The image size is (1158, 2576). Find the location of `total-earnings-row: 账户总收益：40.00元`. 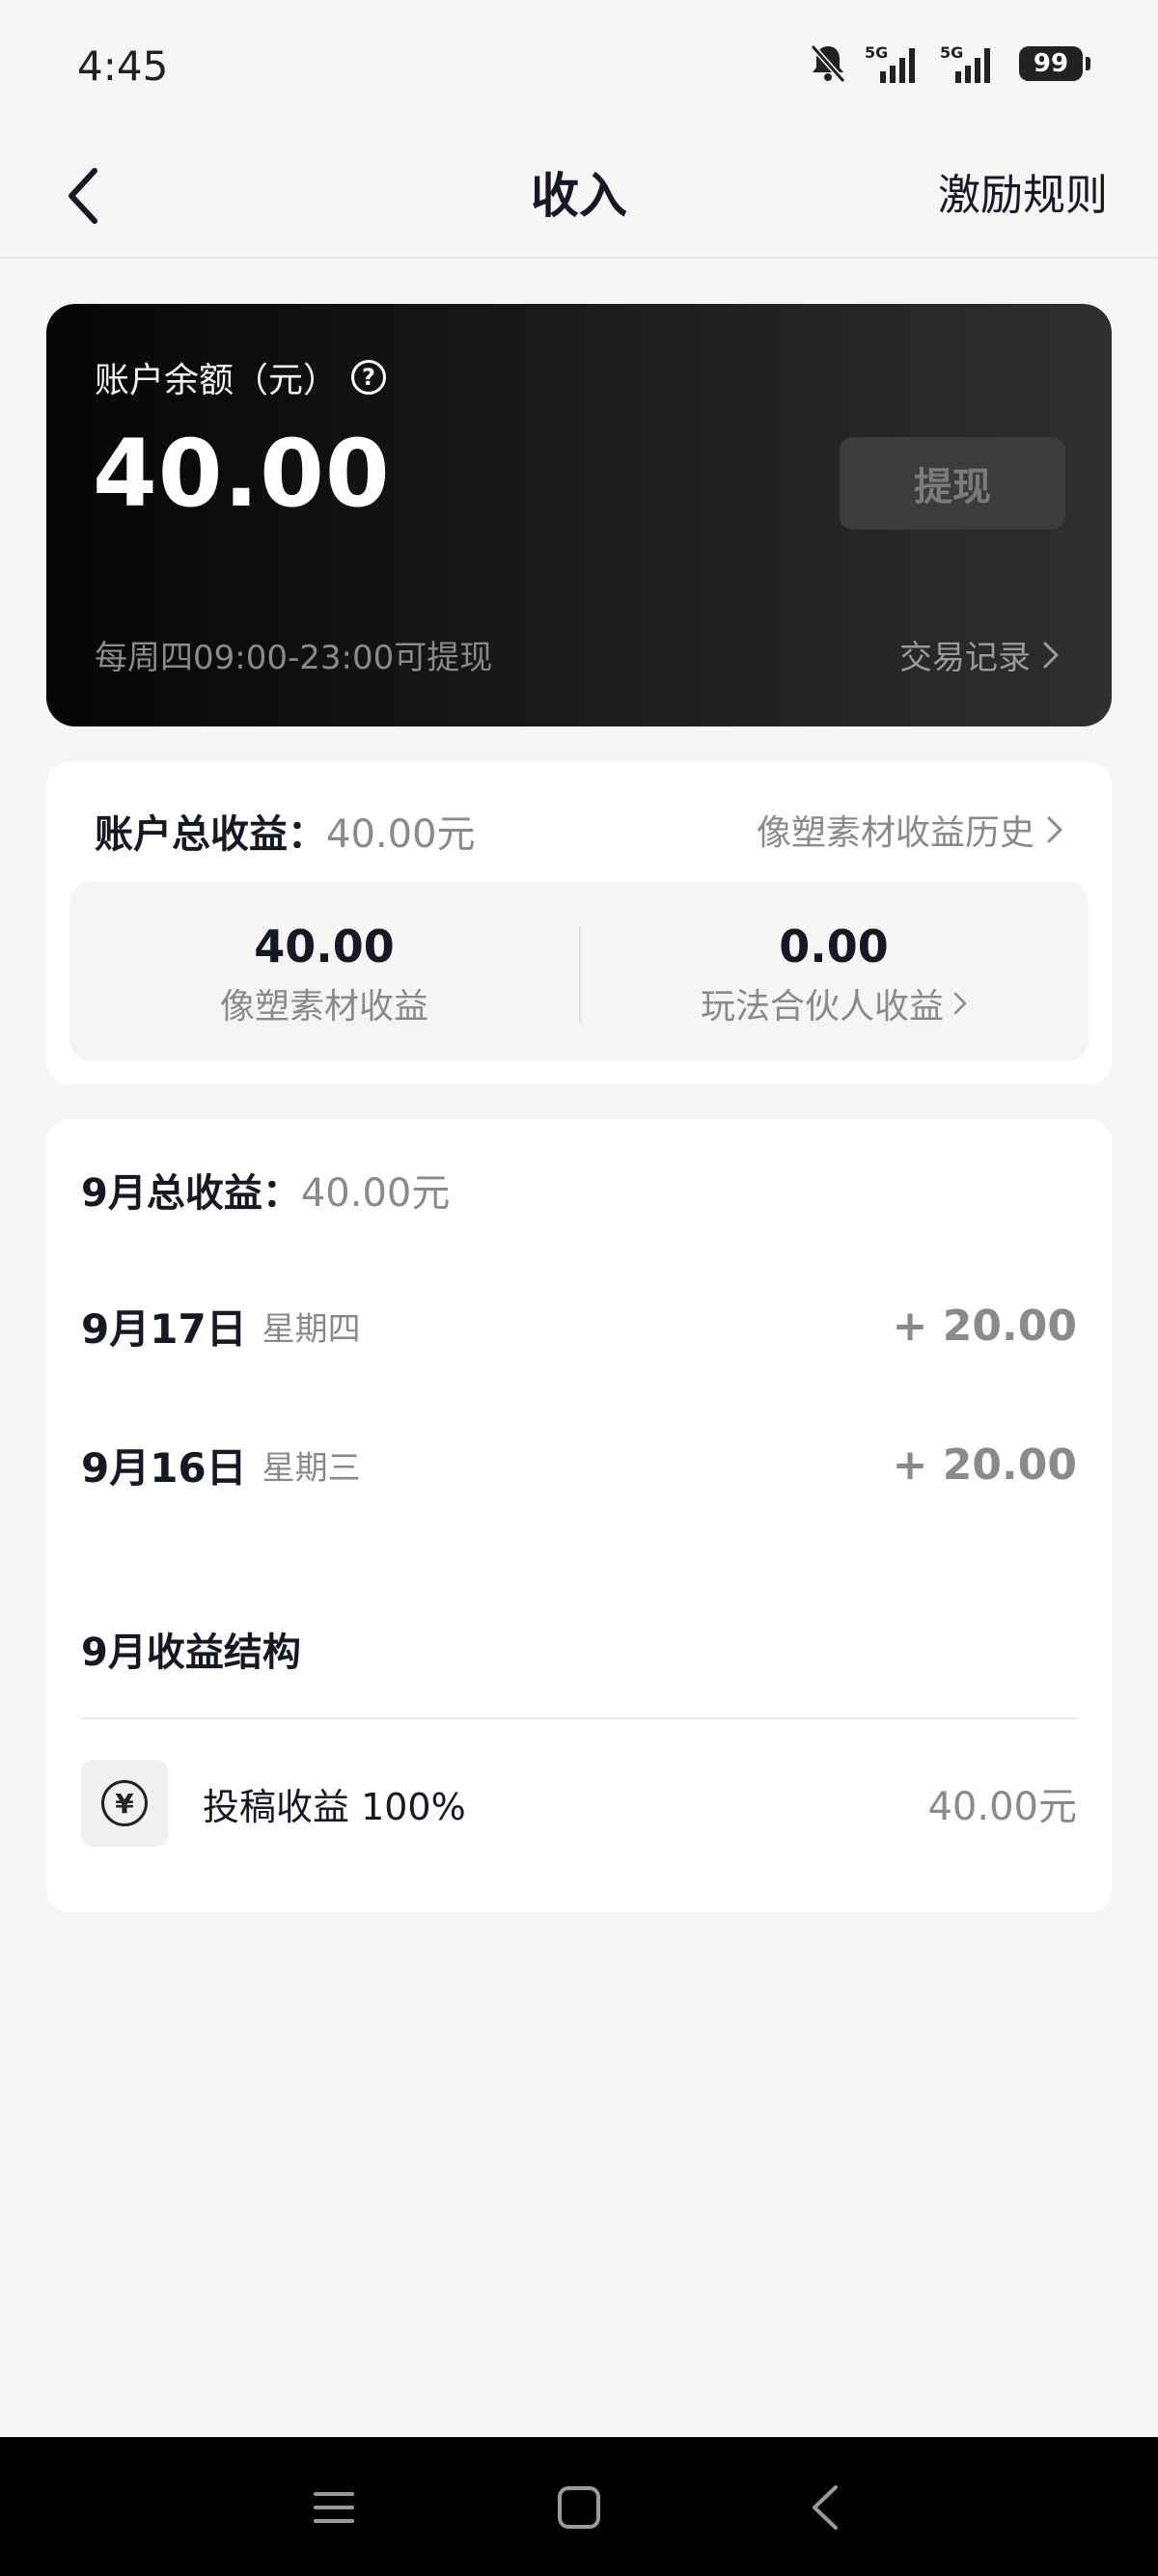

total-earnings-row: 账户总收益：40.00元 is located at coordinates (285, 831).